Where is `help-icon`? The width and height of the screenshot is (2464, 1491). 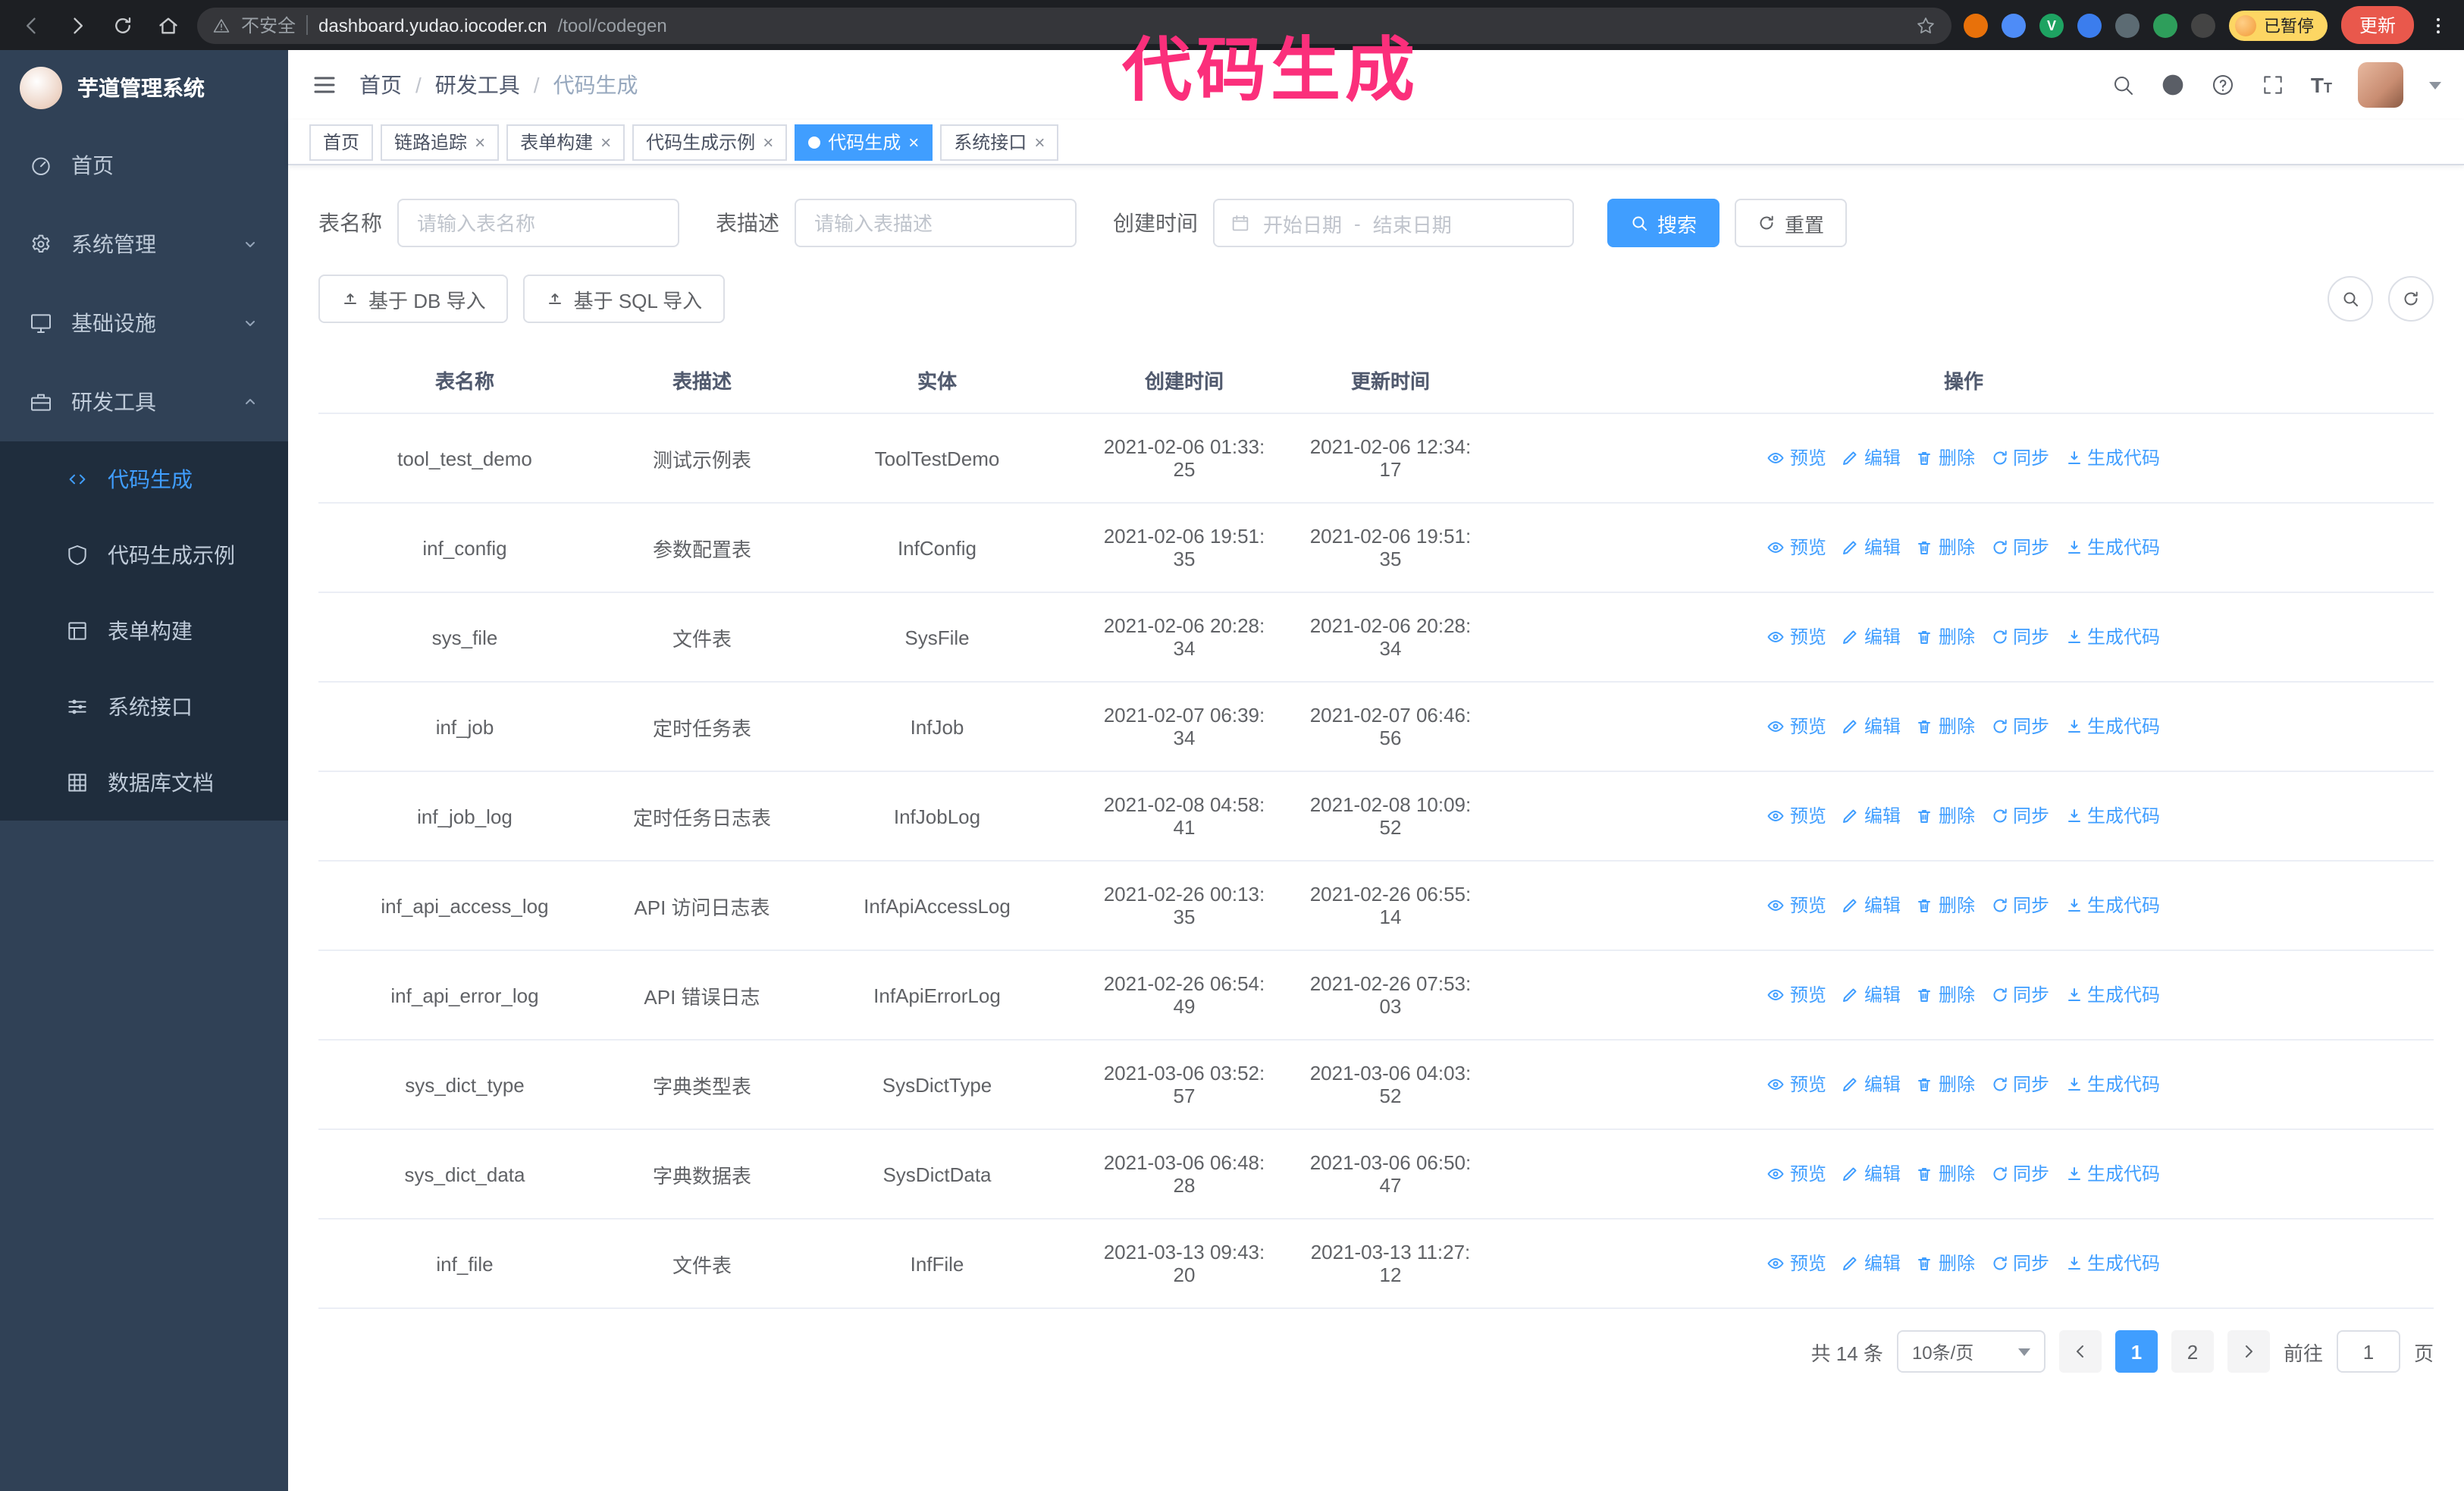
help-icon is located at coordinates (2223, 85).